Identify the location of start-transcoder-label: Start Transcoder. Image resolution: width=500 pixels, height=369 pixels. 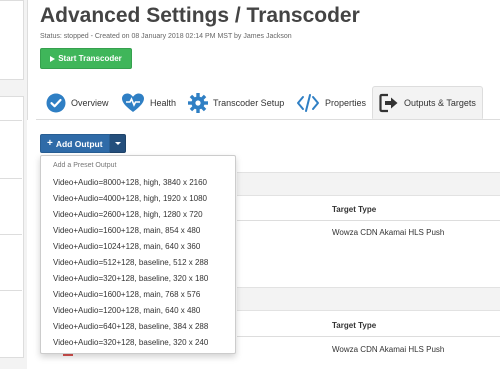
(90, 58).